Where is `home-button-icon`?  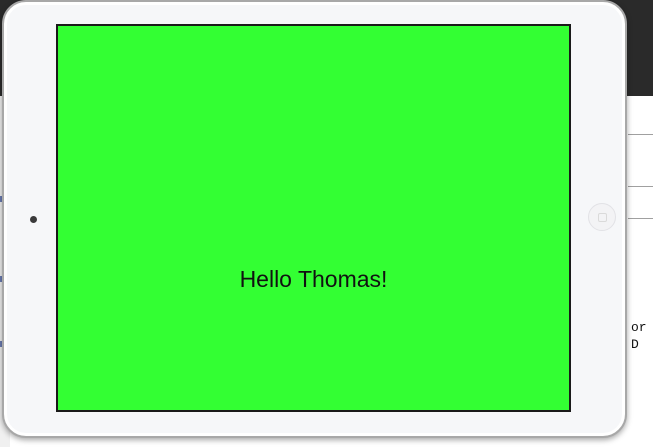 home-button-icon is located at coordinates (602, 217).